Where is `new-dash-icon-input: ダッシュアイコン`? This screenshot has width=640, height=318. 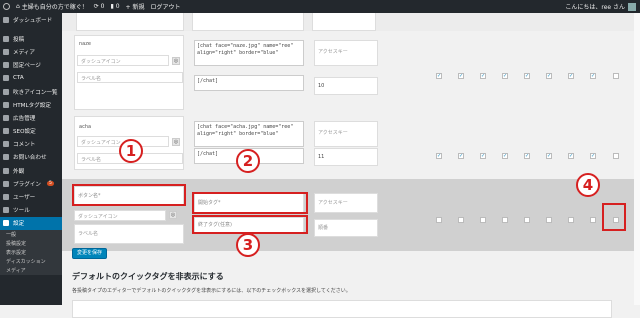 new-dash-icon-input: ダッシュアイコン is located at coordinates (120, 215).